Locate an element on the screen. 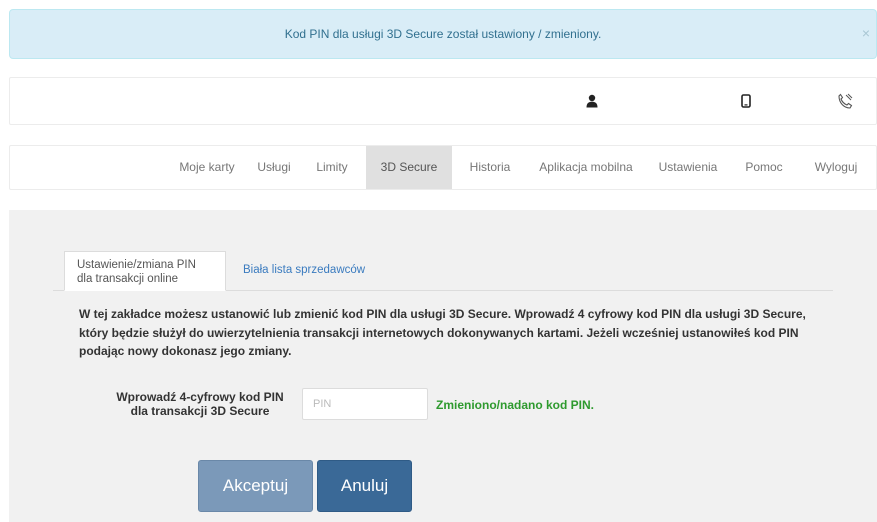 This screenshot has height=522, width=877. tab-merchant-whitelist: Biała lista sprzedawców is located at coordinates (304, 270).